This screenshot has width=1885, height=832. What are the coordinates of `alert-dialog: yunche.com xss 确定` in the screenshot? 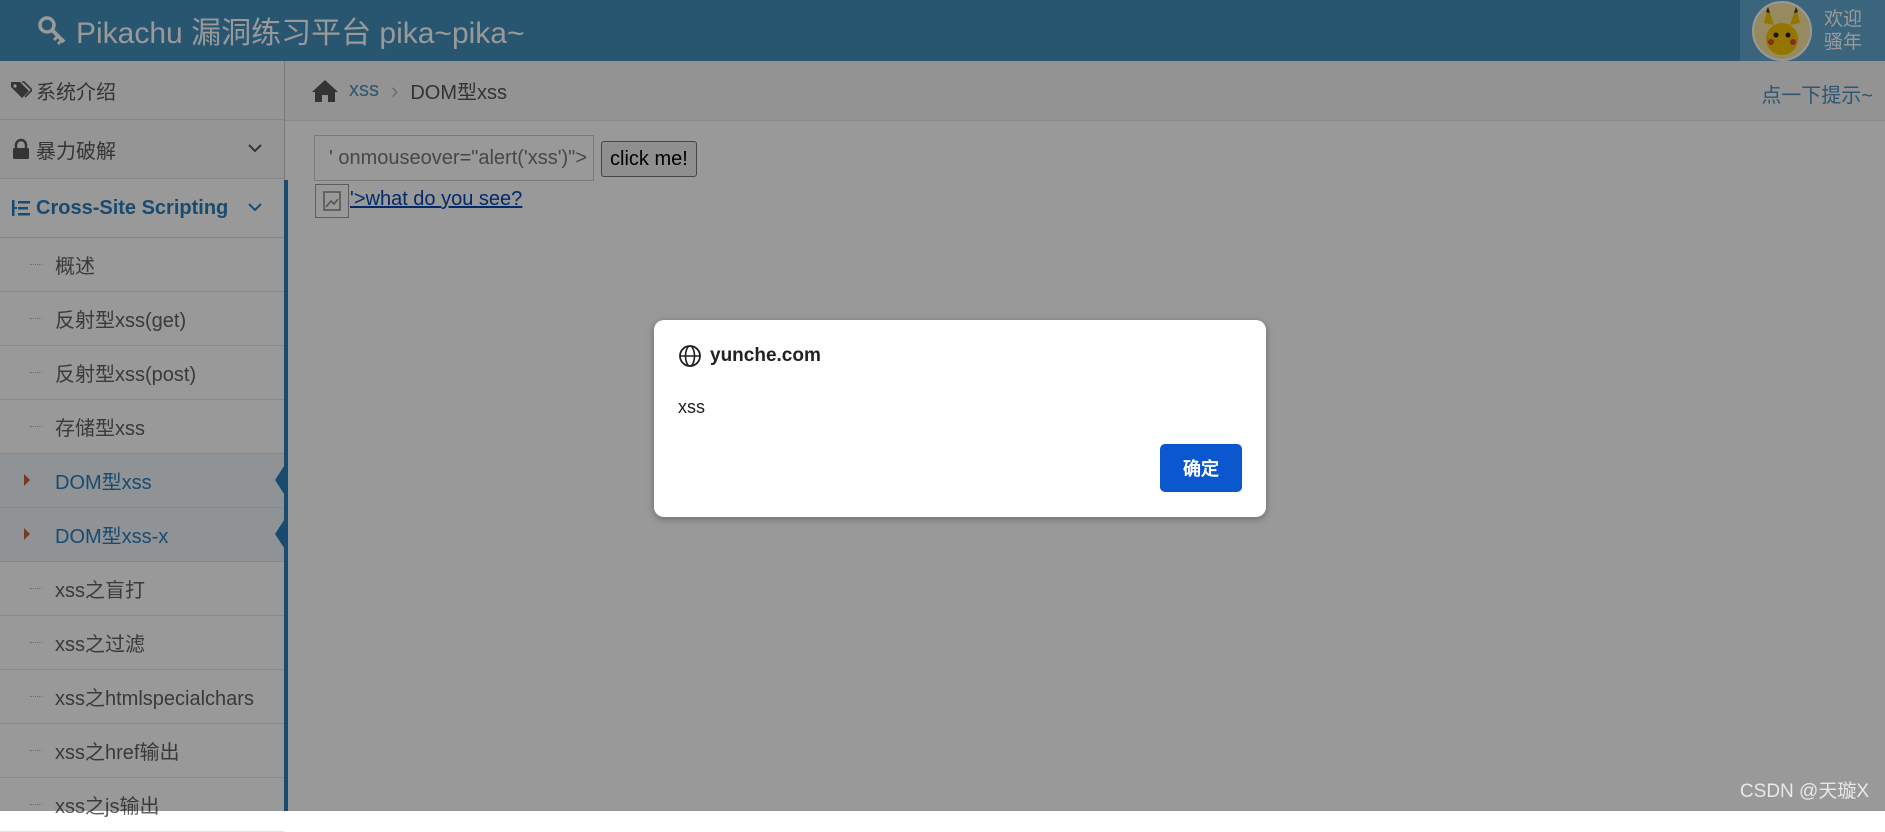 It's located at (960, 418).